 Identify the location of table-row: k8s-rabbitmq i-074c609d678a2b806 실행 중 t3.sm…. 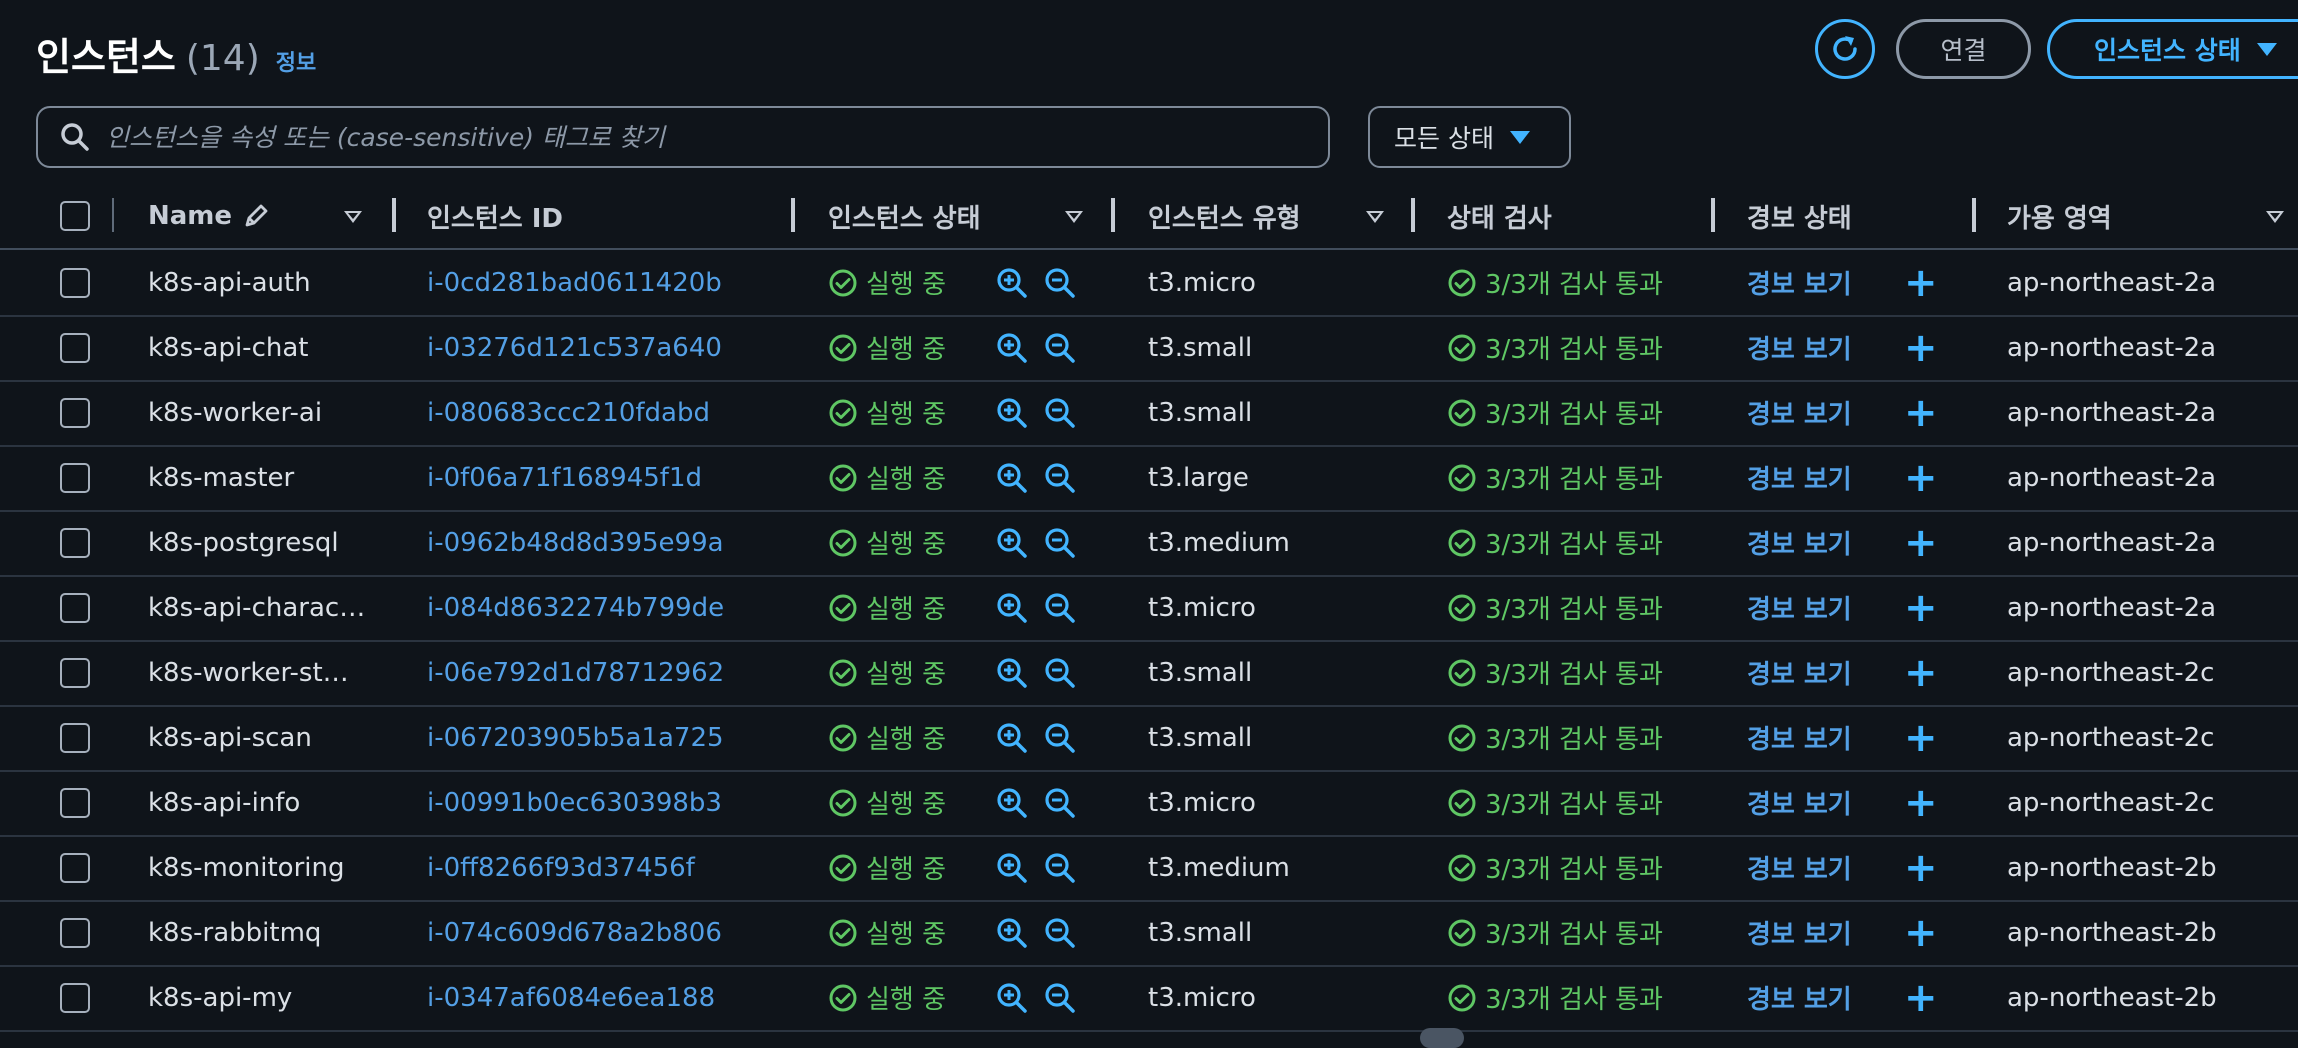
(1149, 933).